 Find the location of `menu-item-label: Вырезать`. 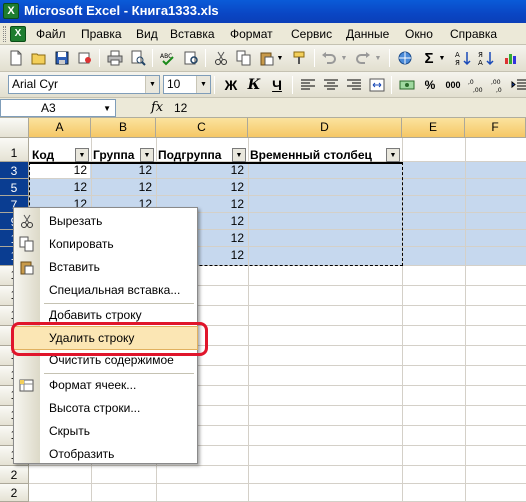

menu-item-label: Вырезать is located at coordinates (76, 221).